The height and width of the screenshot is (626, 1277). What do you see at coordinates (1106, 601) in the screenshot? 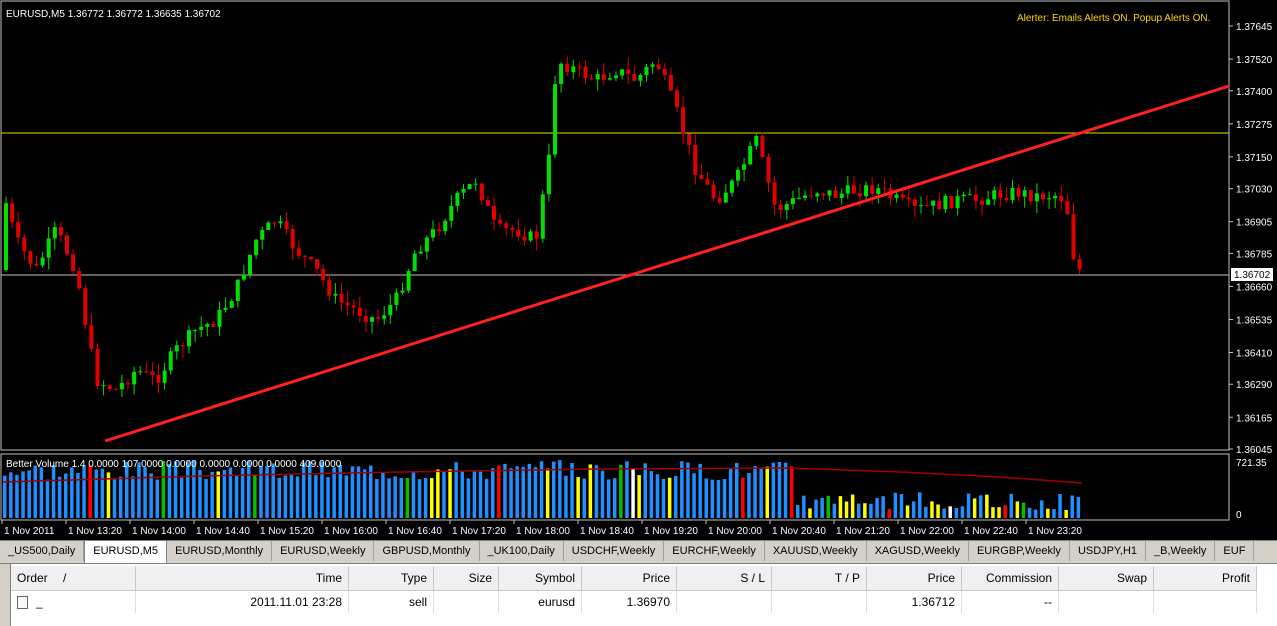
I see `order-swap` at bounding box center [1106, 601].